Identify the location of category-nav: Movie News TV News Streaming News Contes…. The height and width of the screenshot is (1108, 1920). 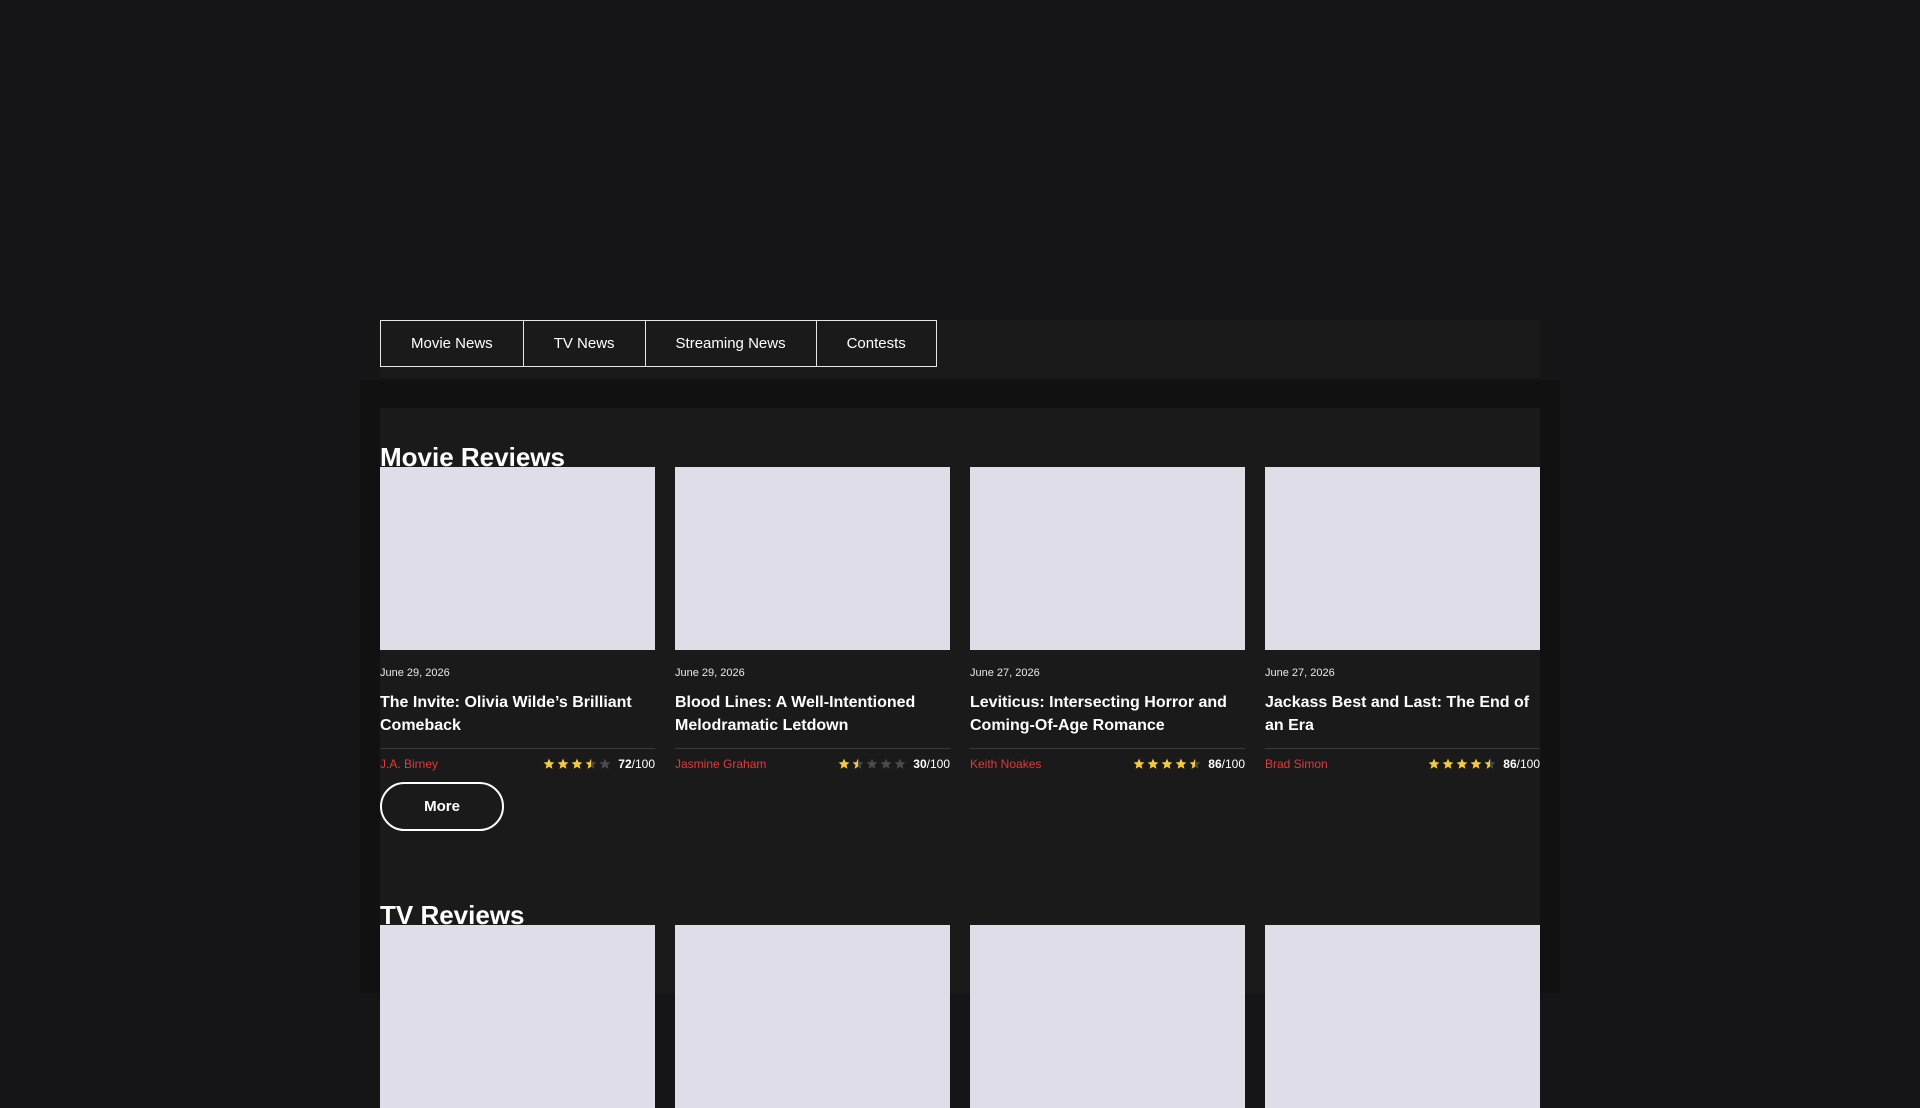
(960, 344).